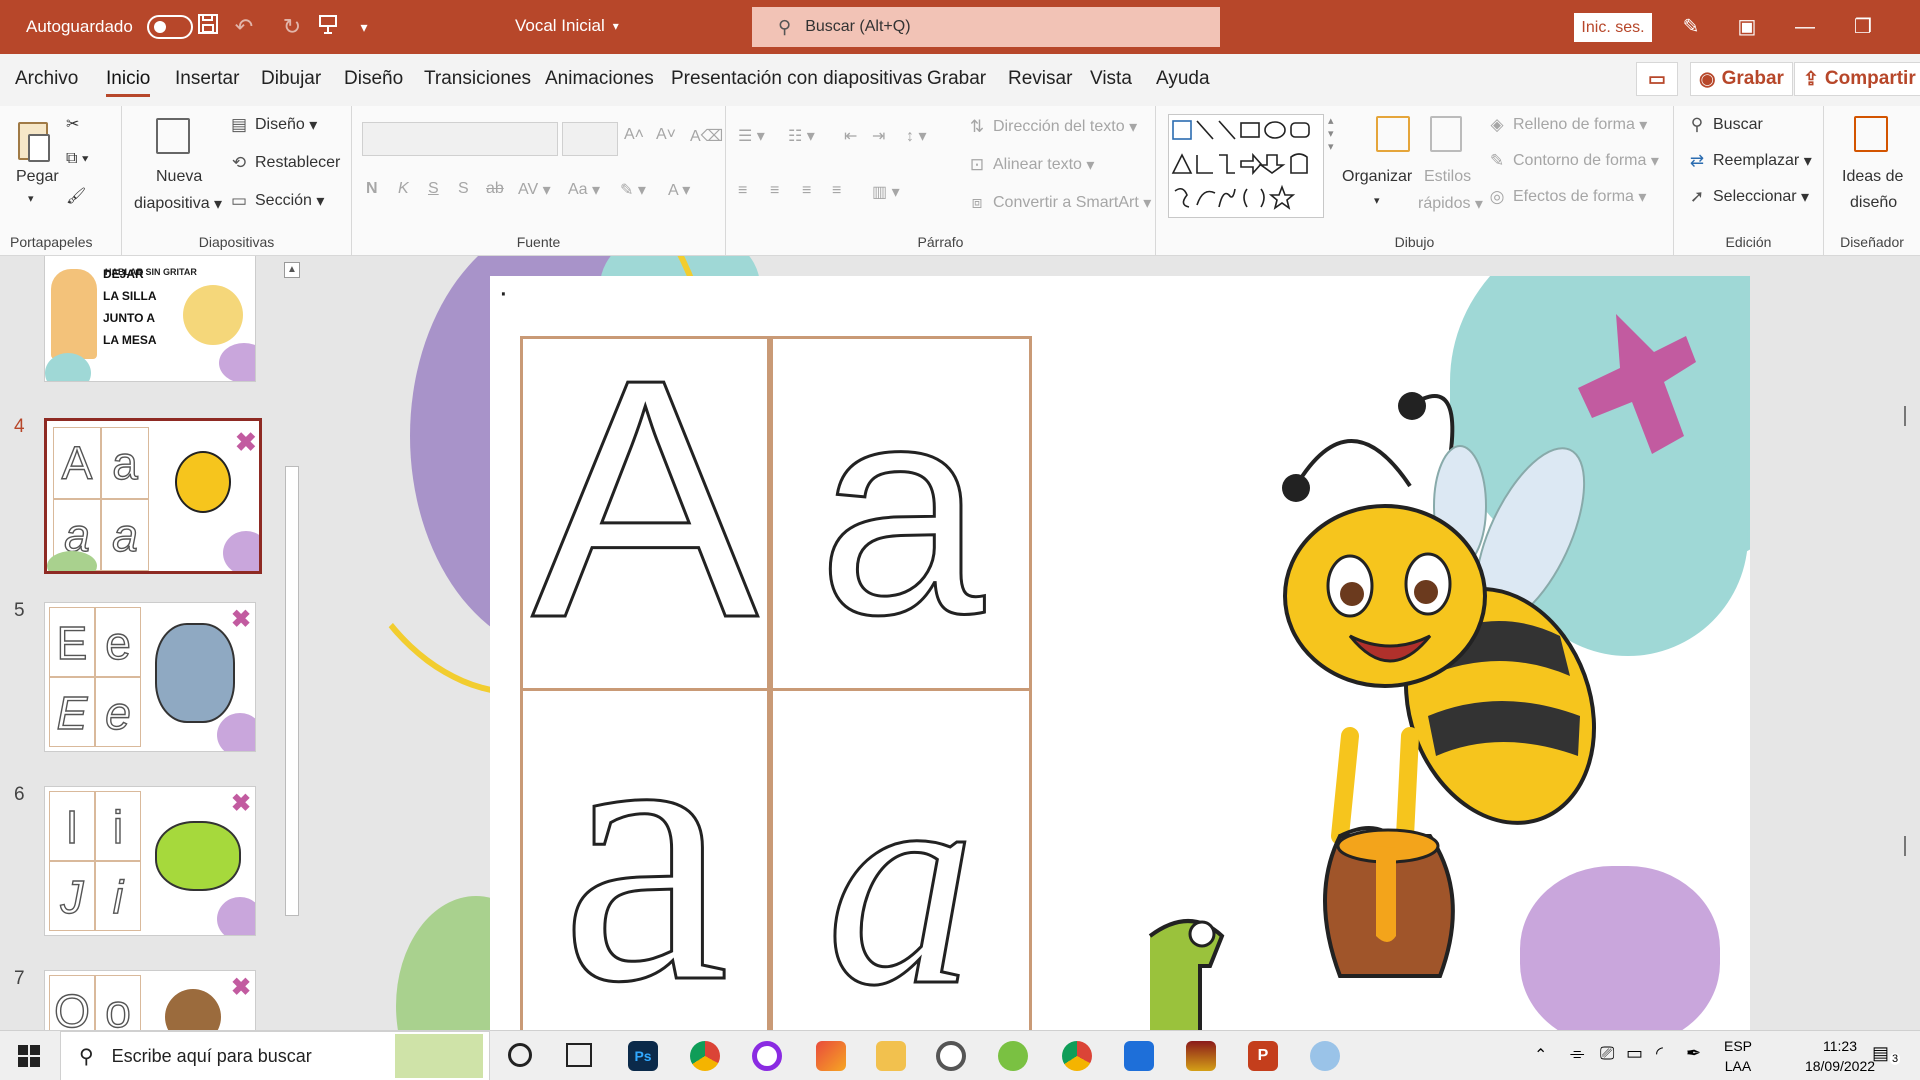  I want to click on new-slide-label-2: diapositiva ▾, so click(178, 204).